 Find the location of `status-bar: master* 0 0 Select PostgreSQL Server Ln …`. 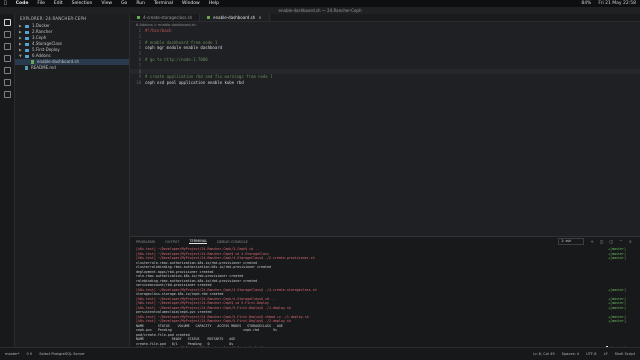

status-bar: master* 0 0 Select PostgreSQL Server Ln … is located at coordinates (320, 353).